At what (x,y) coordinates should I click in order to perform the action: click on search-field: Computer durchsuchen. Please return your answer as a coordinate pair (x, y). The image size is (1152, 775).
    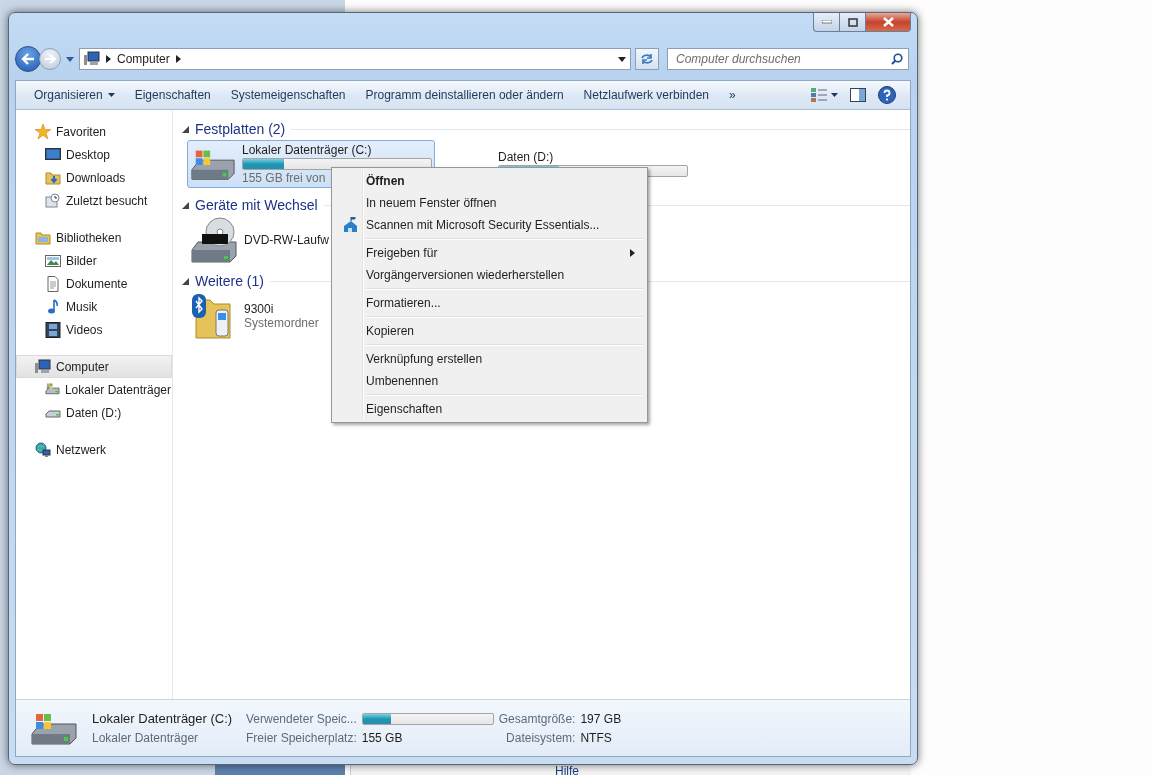
    Looking at the image, I should click on (788, 59).